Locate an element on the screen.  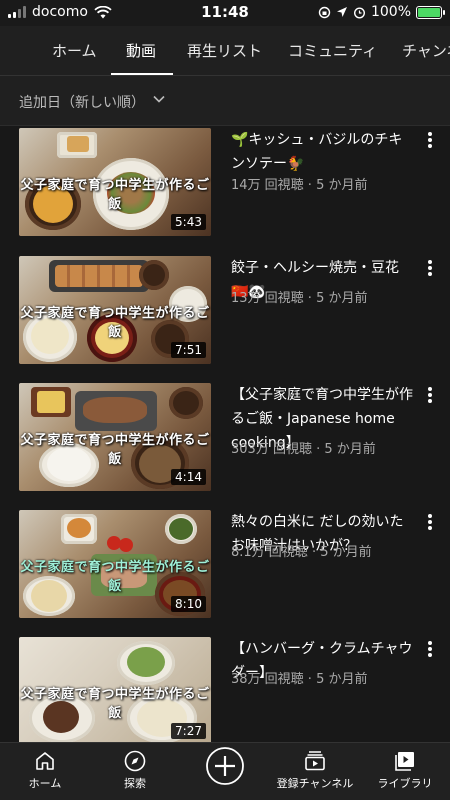
video-duration: 8:10 is located at coordinates (188, 604).